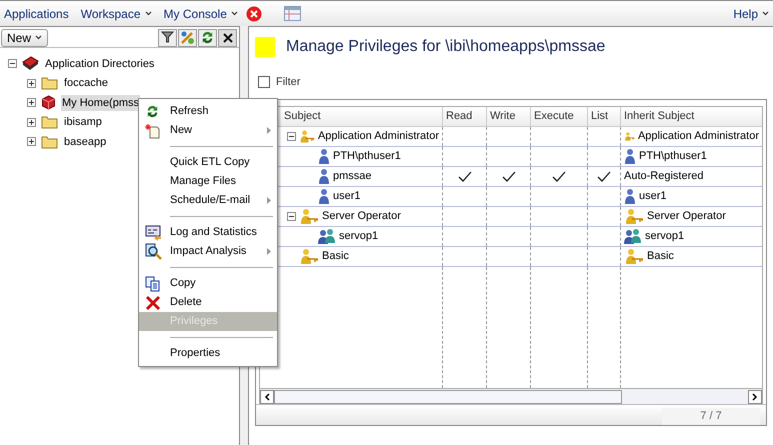 This screenshot has width=773, height=445. Describe the element at coordinates (698, 136) in the screenshot. I see `inherit-subject: Application Administrator` at that location.